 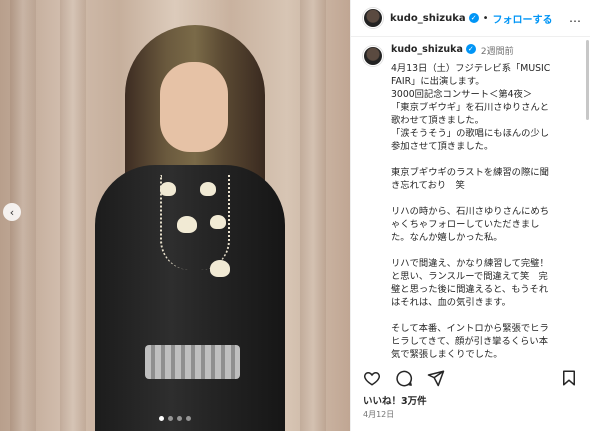 What do you see at coordinates (470, 341) in the screenshot?
I see `caption-line: ヒラしてきて、顔が引き攣るくらい本` at bounding box center [470, 341].